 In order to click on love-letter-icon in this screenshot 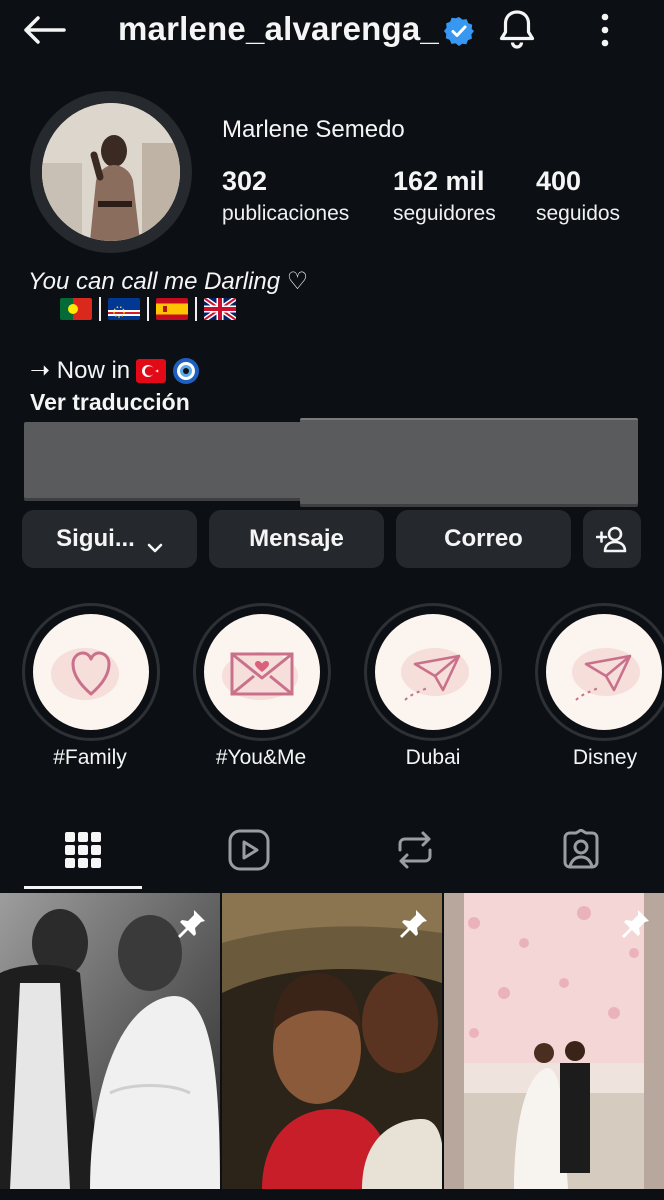, I will do `click(262, 672)`.